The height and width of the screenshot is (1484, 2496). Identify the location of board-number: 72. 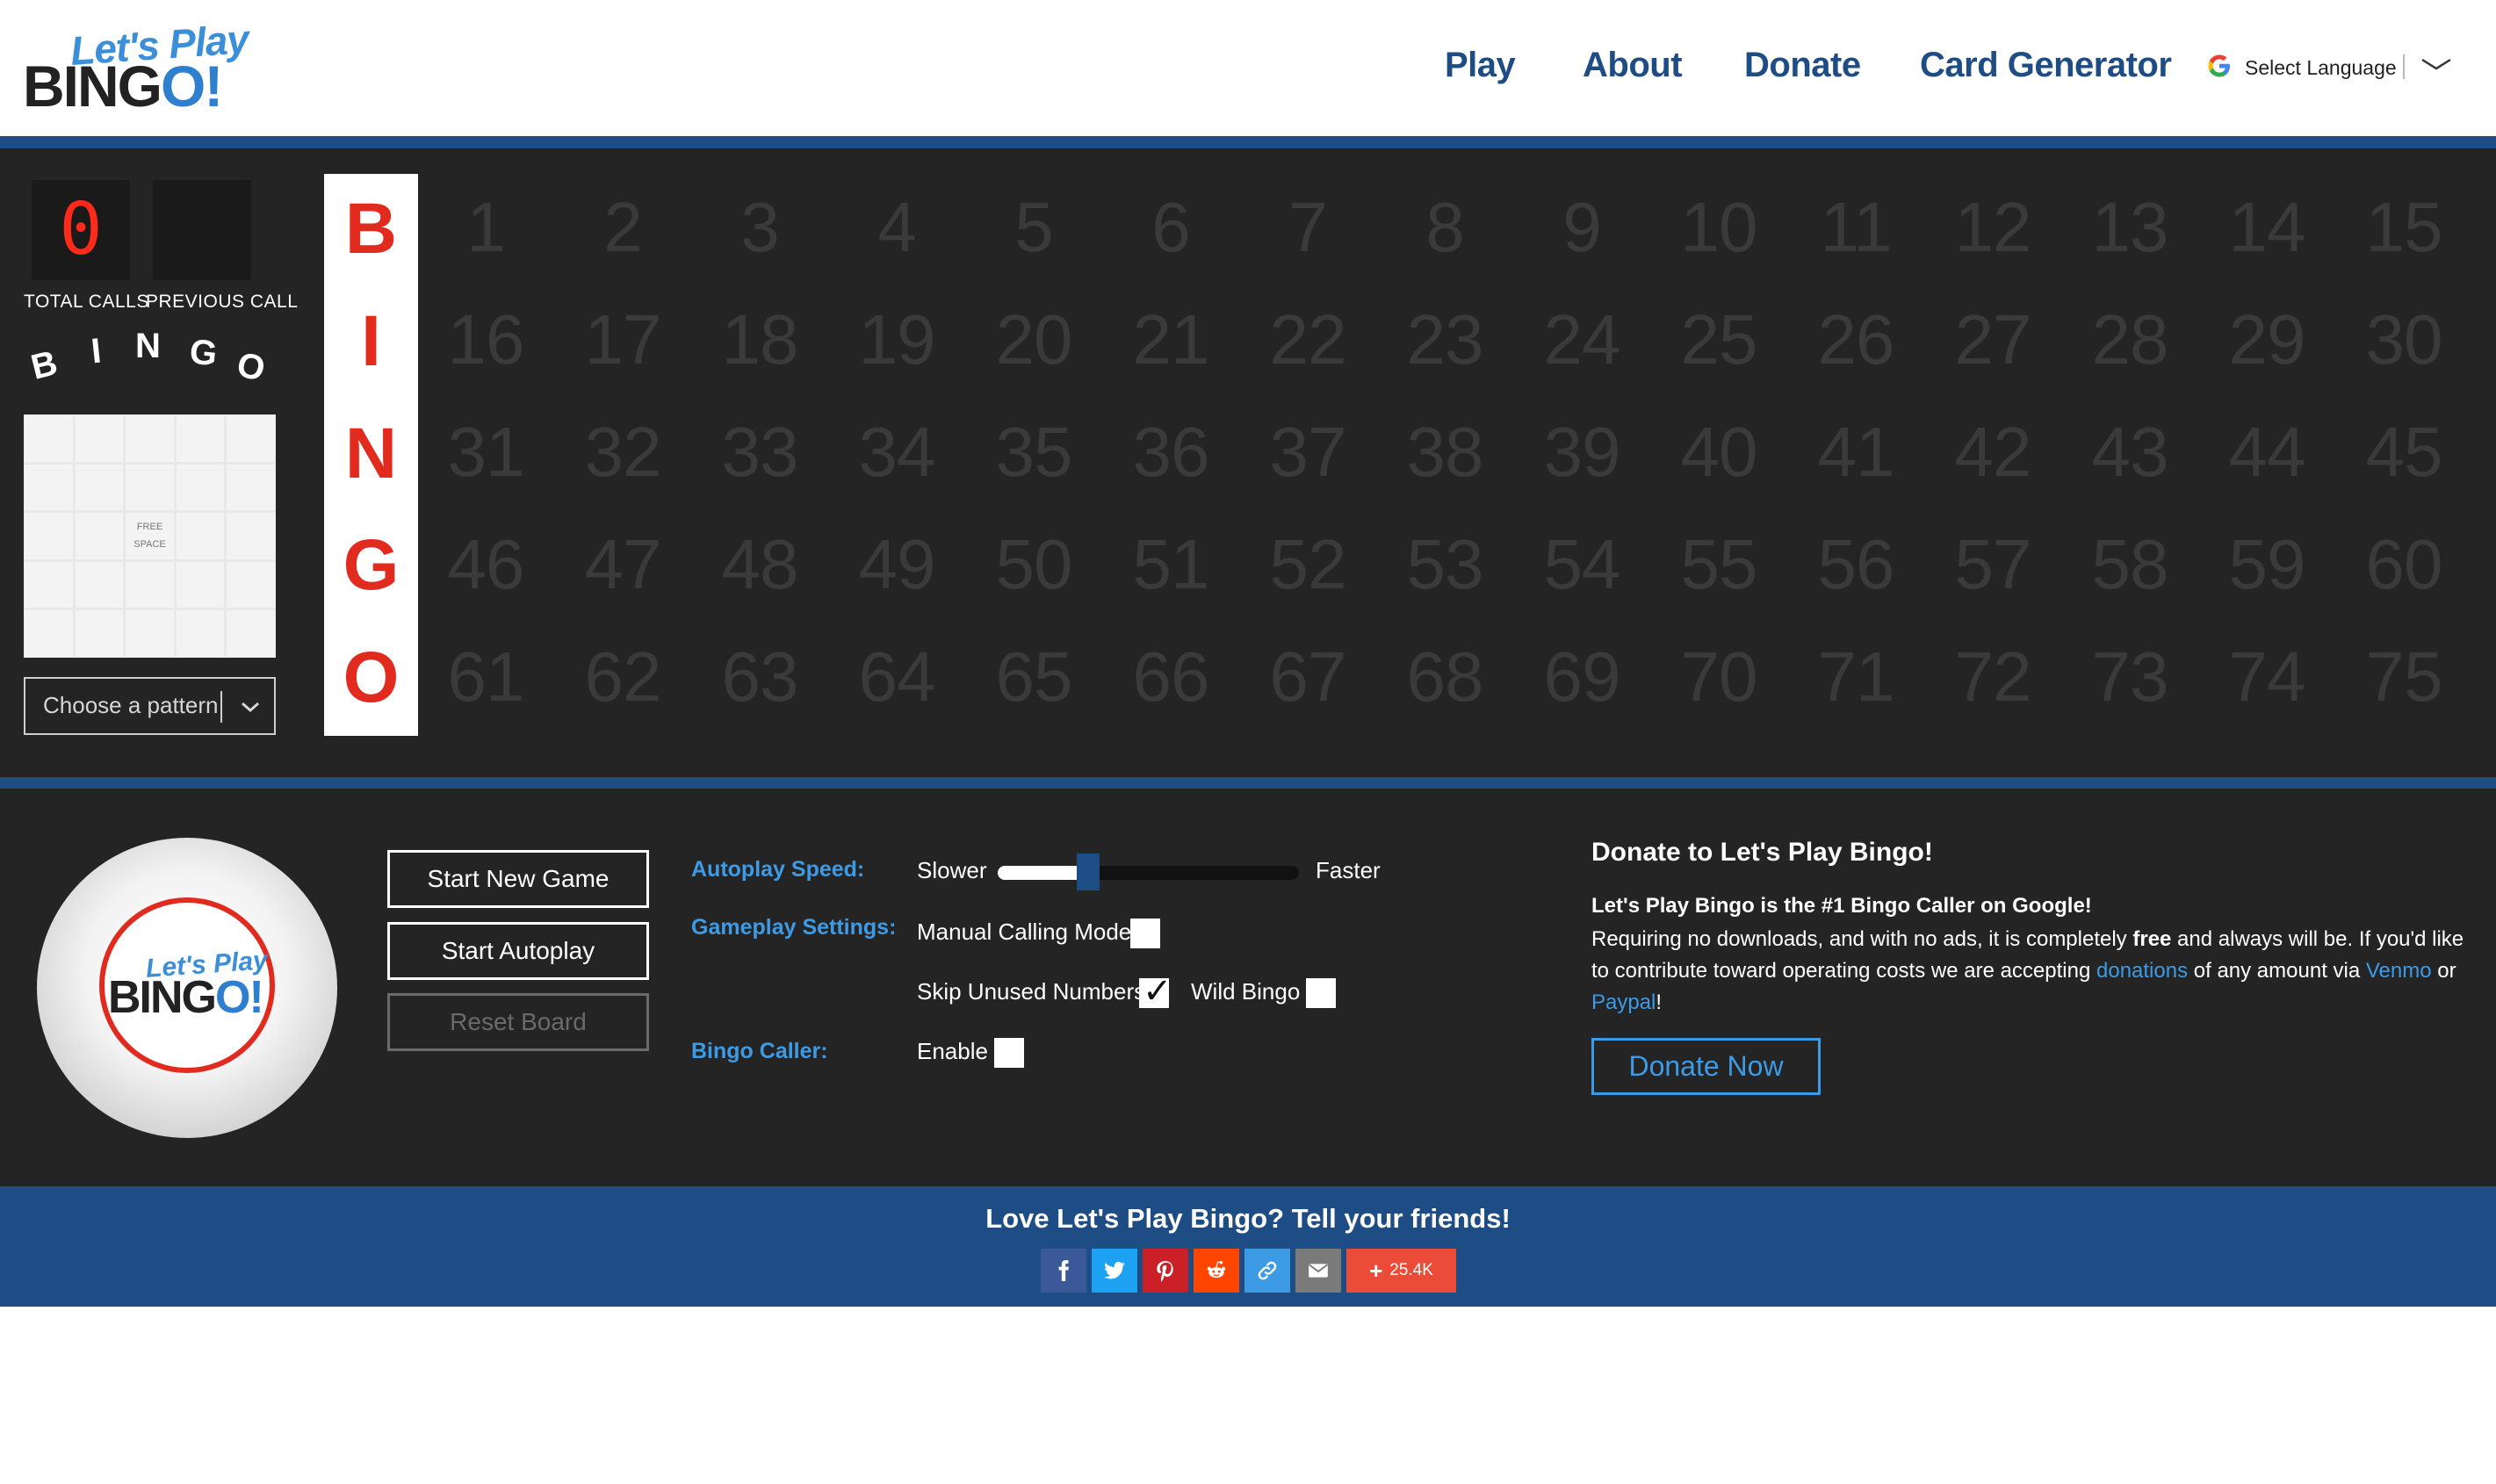
(1992, 677).